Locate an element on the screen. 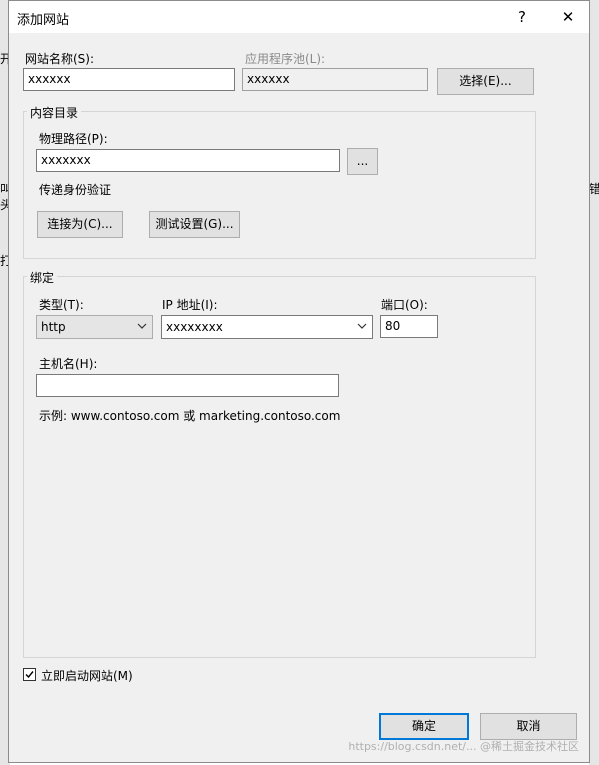 Image resolution: width=599 pixels, height=765 pixels. physical-path-label: 物理路径(P): is located at coordinates (73, 139).